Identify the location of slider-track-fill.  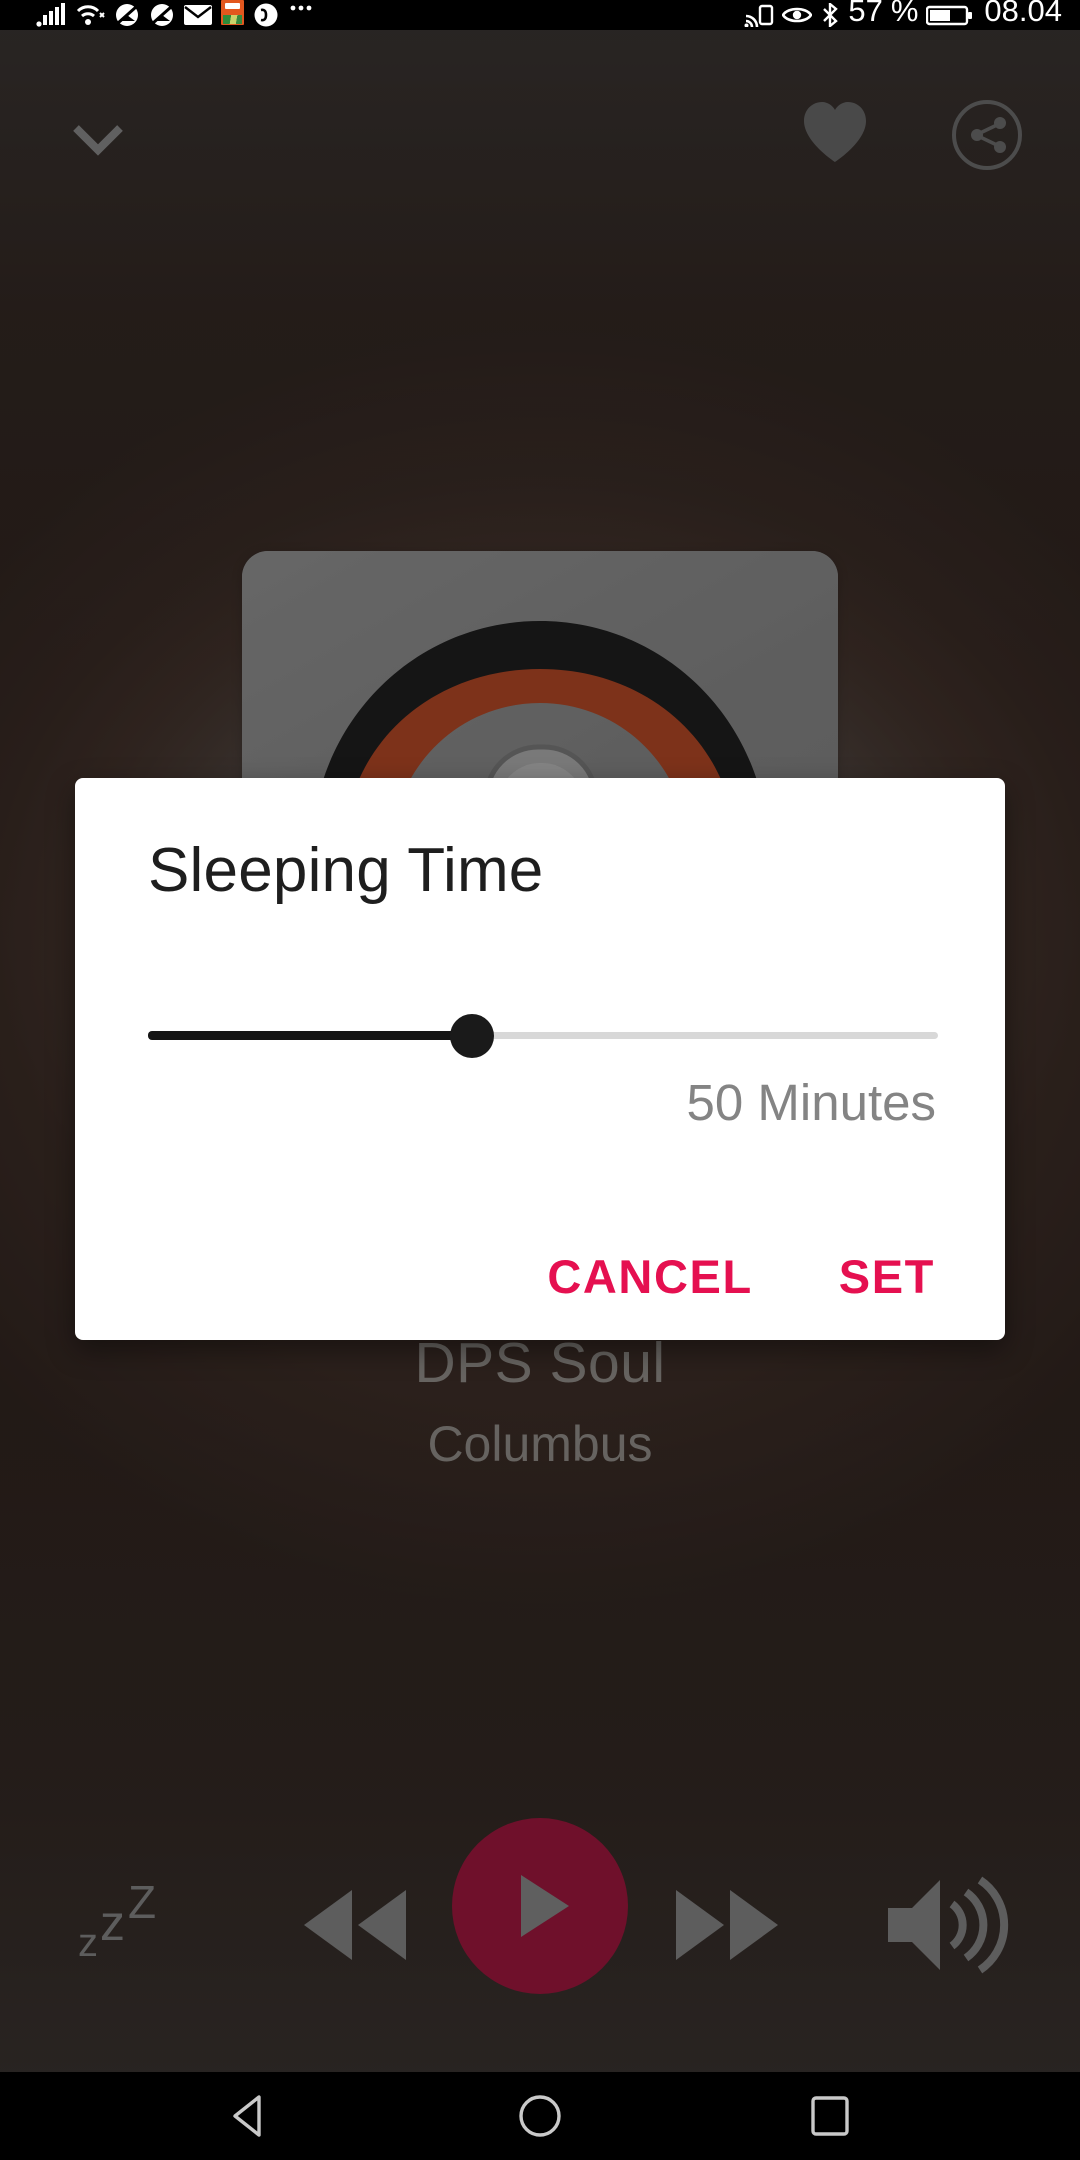
(310, 1035).